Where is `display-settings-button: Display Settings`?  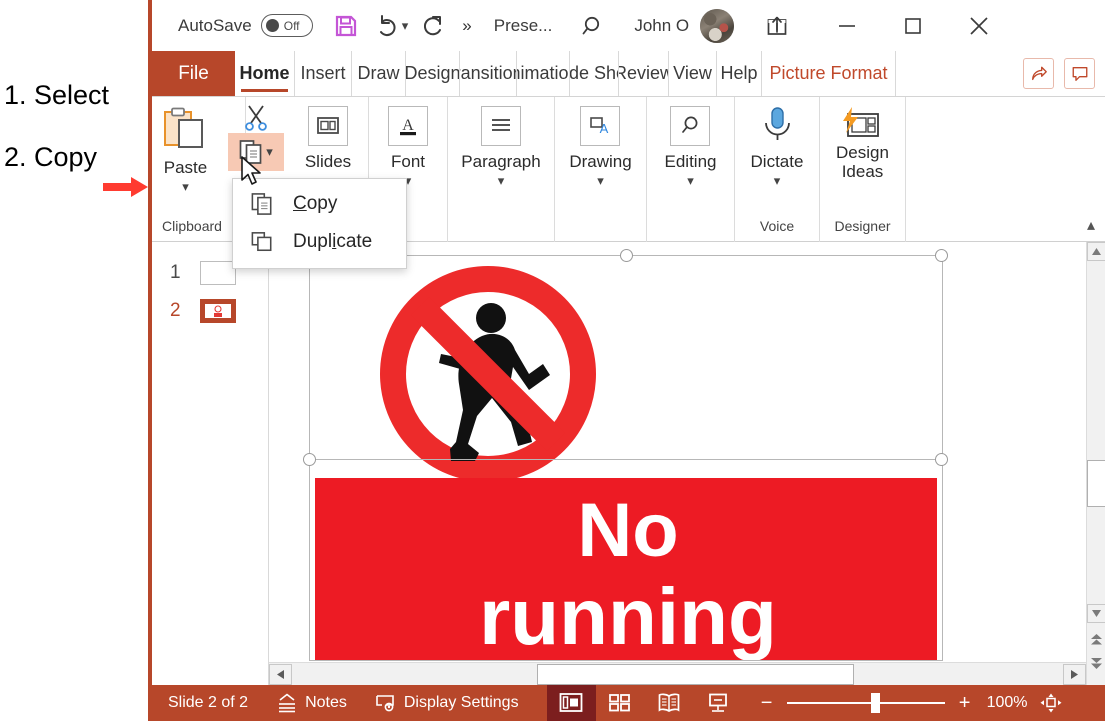 display-settings-button: Display Settings is located at coordinates (447, 703).